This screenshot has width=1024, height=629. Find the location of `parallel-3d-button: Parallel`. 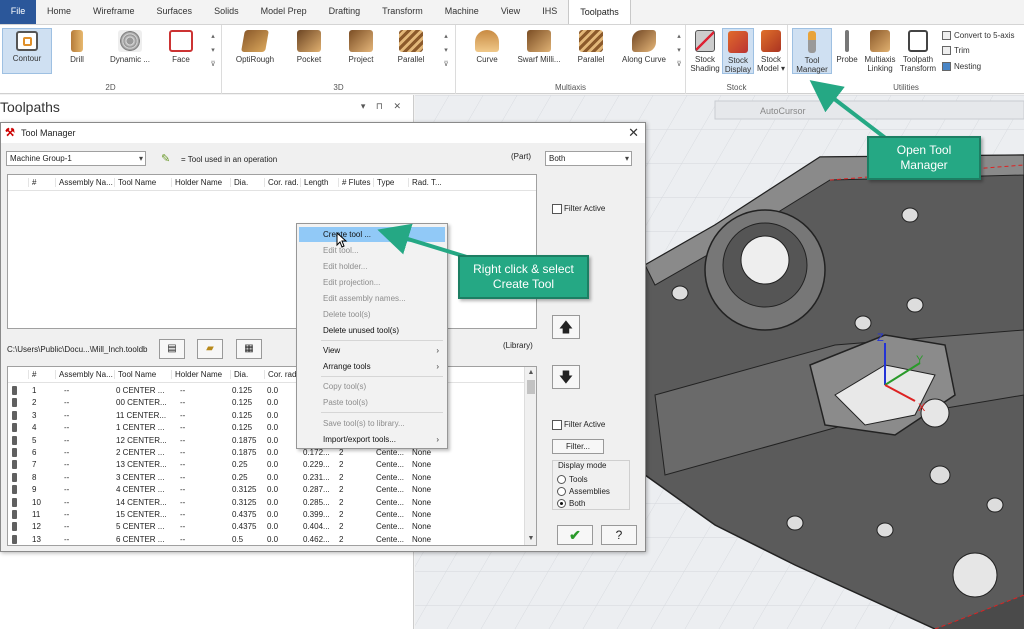

parallel-3d-button: Parallel is located at coordinates (411, 51).